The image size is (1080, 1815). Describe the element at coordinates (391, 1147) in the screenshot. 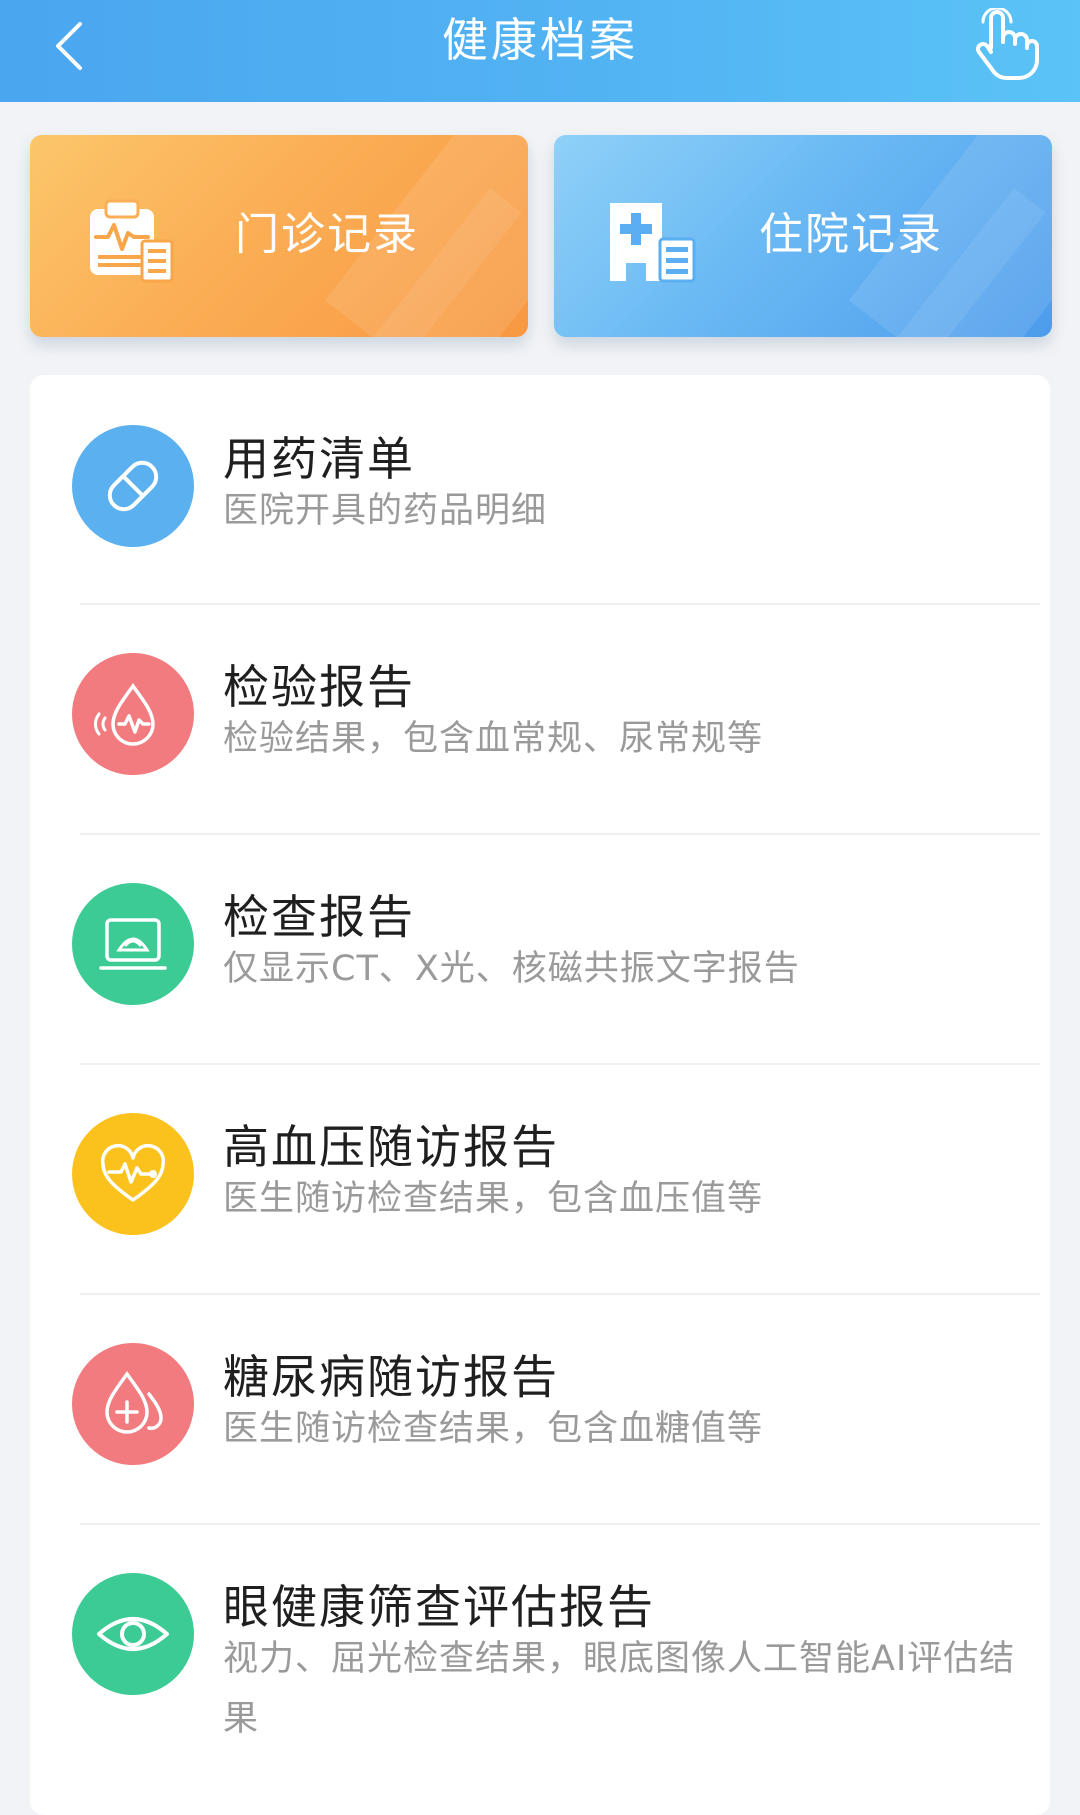

I see `item-title: 高血压随访报告` at that location.